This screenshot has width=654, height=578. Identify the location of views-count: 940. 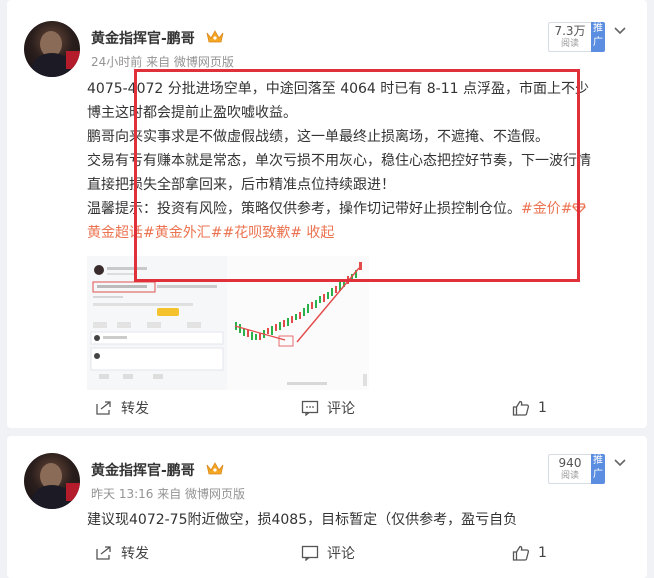
(570, 463).